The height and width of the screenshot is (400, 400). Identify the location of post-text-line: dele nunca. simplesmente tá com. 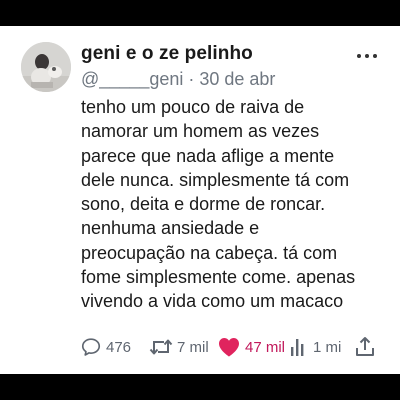
(215, 179).